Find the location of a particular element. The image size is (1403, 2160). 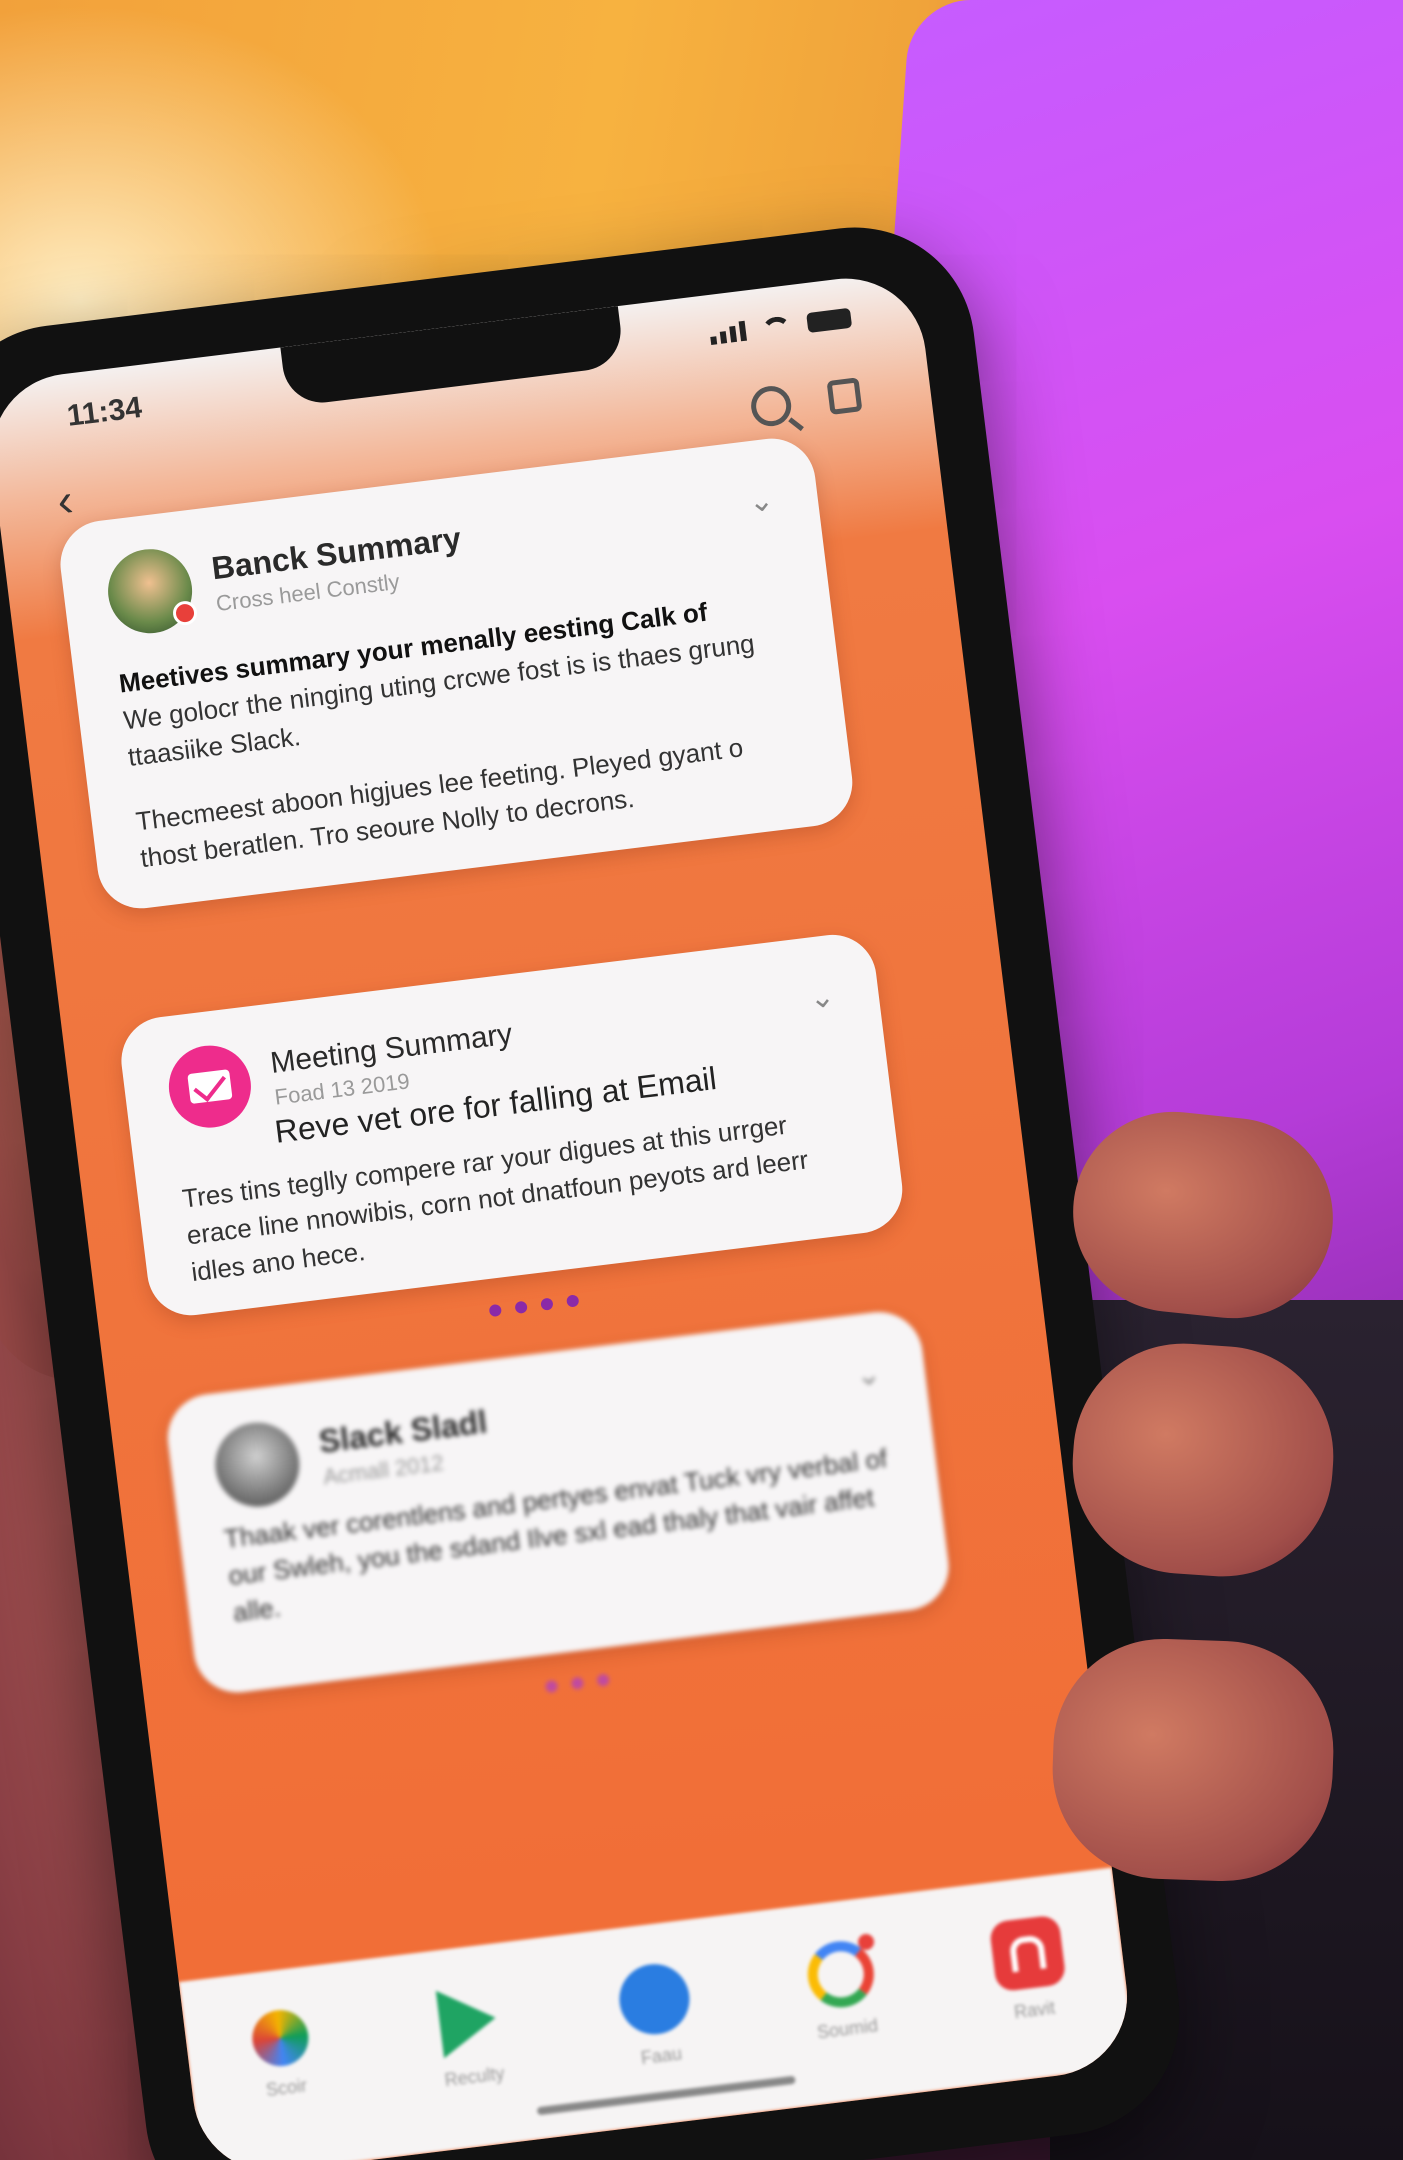

dock-item-app: Ravit is located at coordinates (1030, 1969).